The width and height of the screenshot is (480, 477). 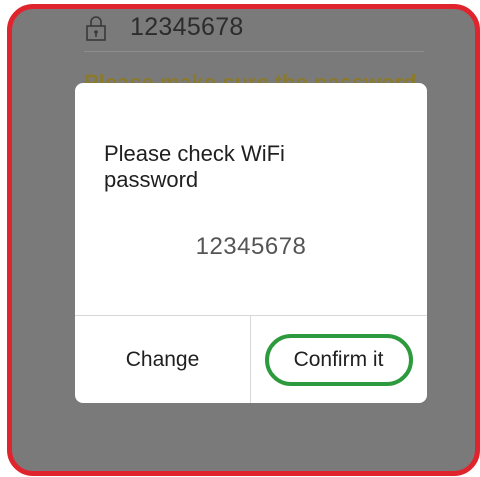 I want to click on password-hint-text: Please make sure the password, so click(x=250, y=77).